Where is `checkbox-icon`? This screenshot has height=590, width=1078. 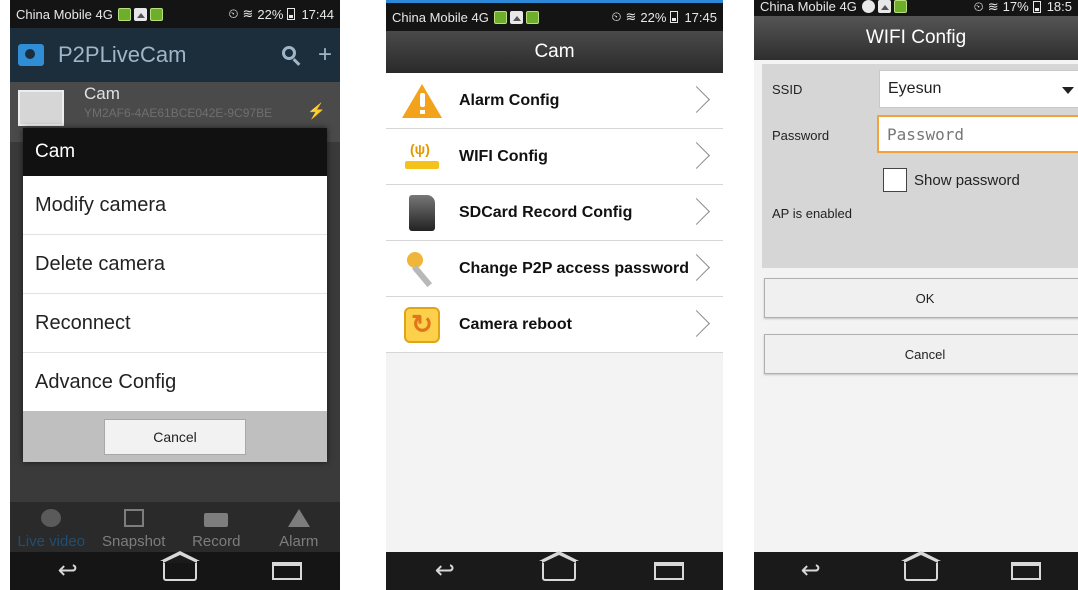 checkbox-icon is located at coordinates (895, 180).